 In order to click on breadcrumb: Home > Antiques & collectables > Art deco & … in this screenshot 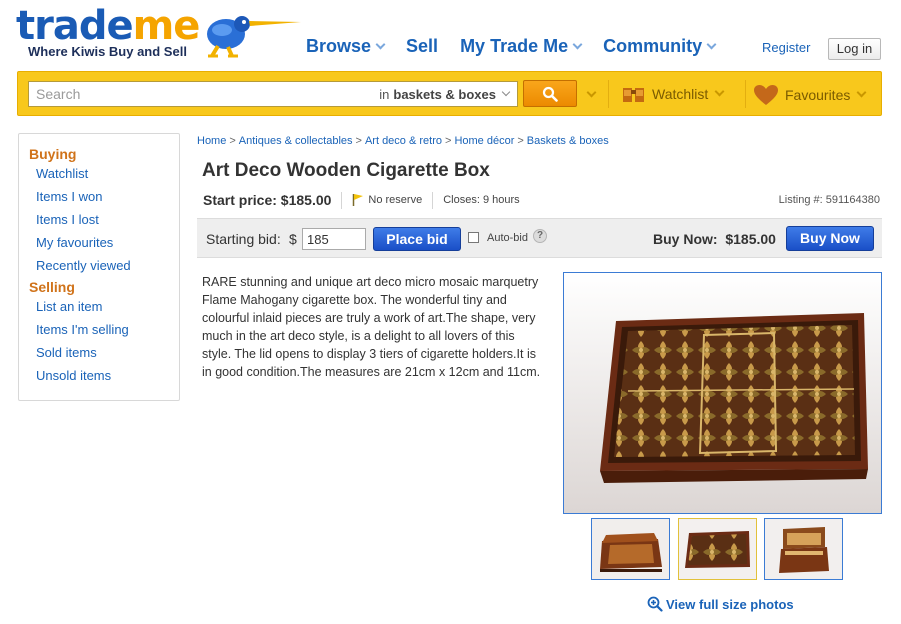, I will do `click(403, 141)`.